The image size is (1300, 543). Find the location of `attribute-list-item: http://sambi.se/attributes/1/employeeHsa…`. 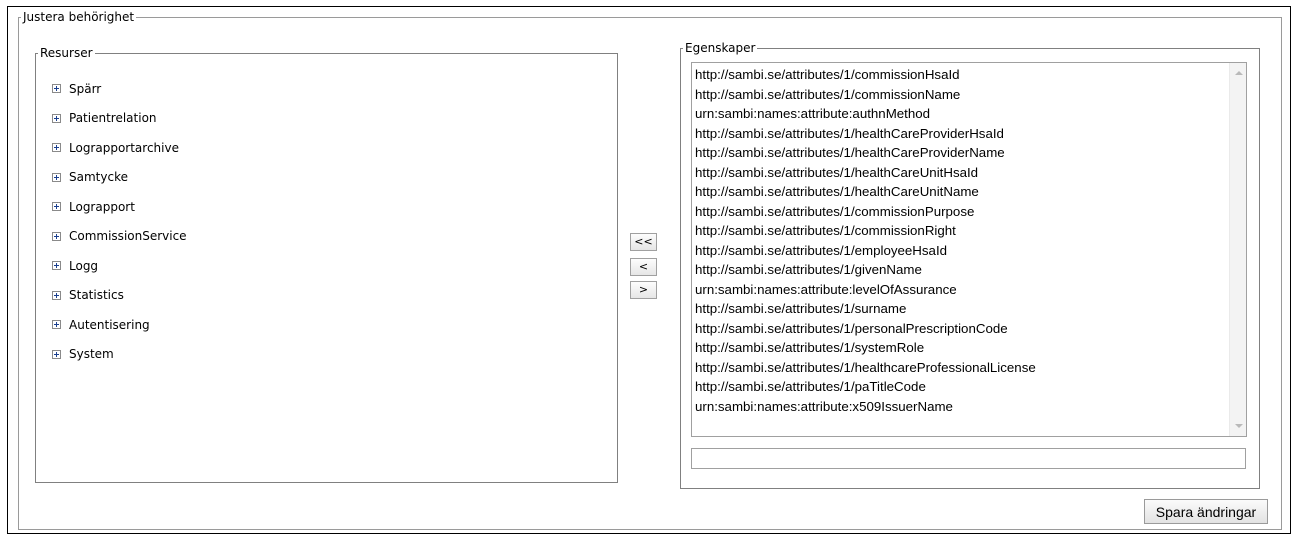

attribute-list-item: http://sambi.se/attributes/1/employeeHsa… is located at coordinates (865, 251).